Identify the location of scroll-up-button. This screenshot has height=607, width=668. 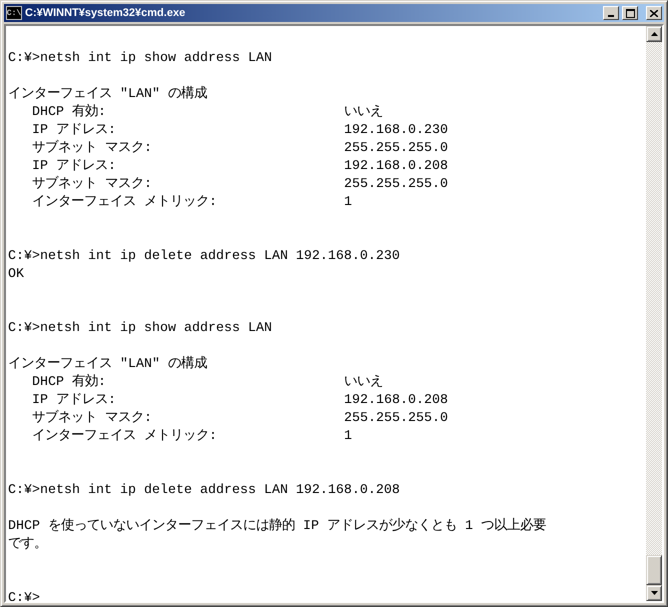
(654, 34).